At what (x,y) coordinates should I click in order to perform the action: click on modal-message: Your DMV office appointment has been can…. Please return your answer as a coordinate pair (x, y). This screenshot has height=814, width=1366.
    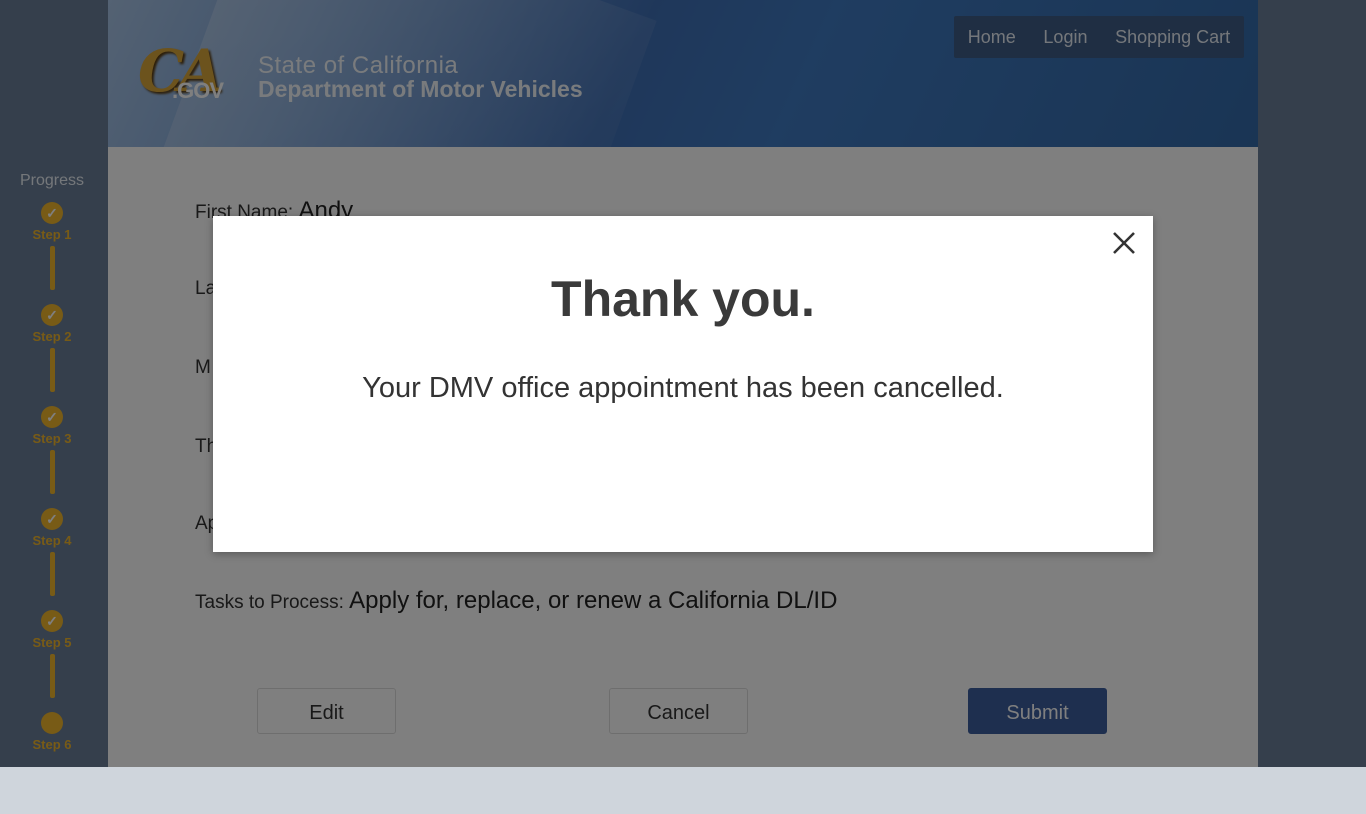
    Looking at the image, I should click on (683, 388).